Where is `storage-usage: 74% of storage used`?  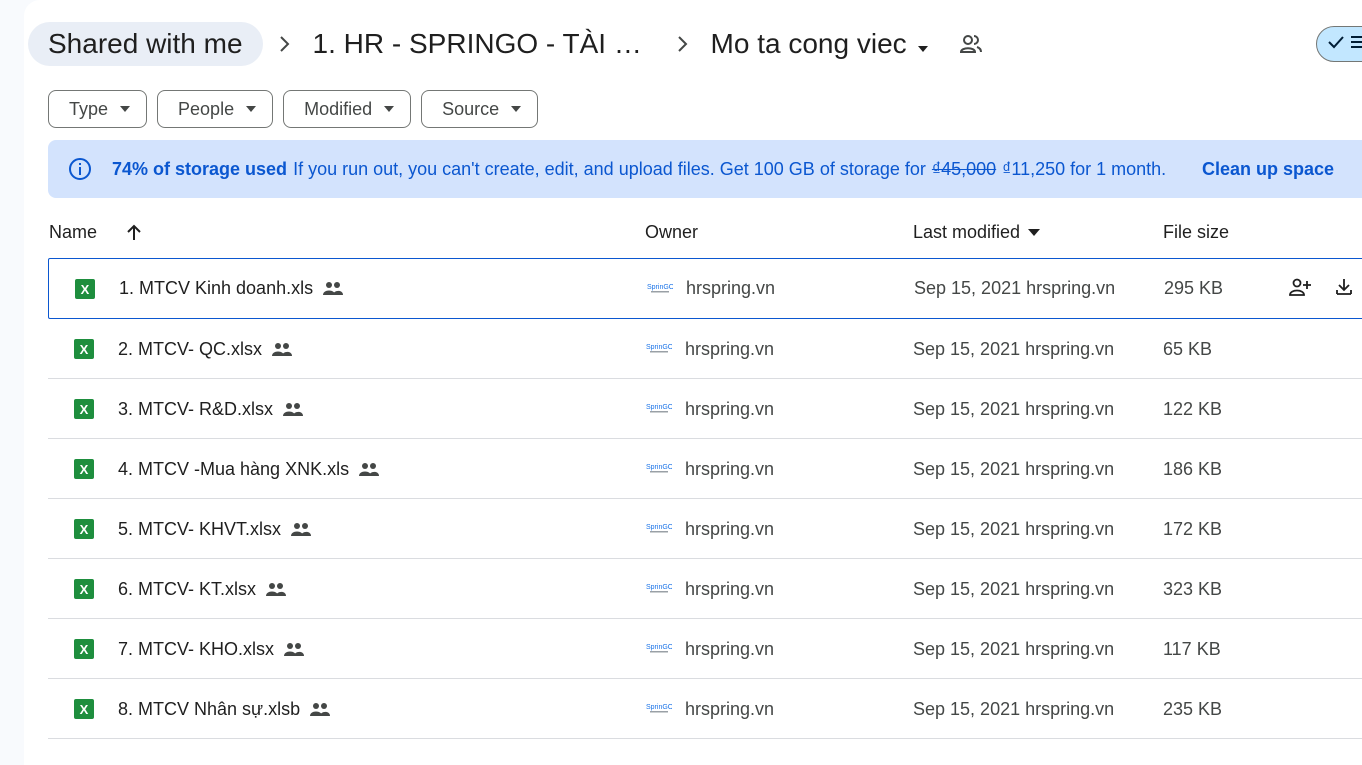 storage-usage: 74% of storage used is located at coordinates (200, 168).